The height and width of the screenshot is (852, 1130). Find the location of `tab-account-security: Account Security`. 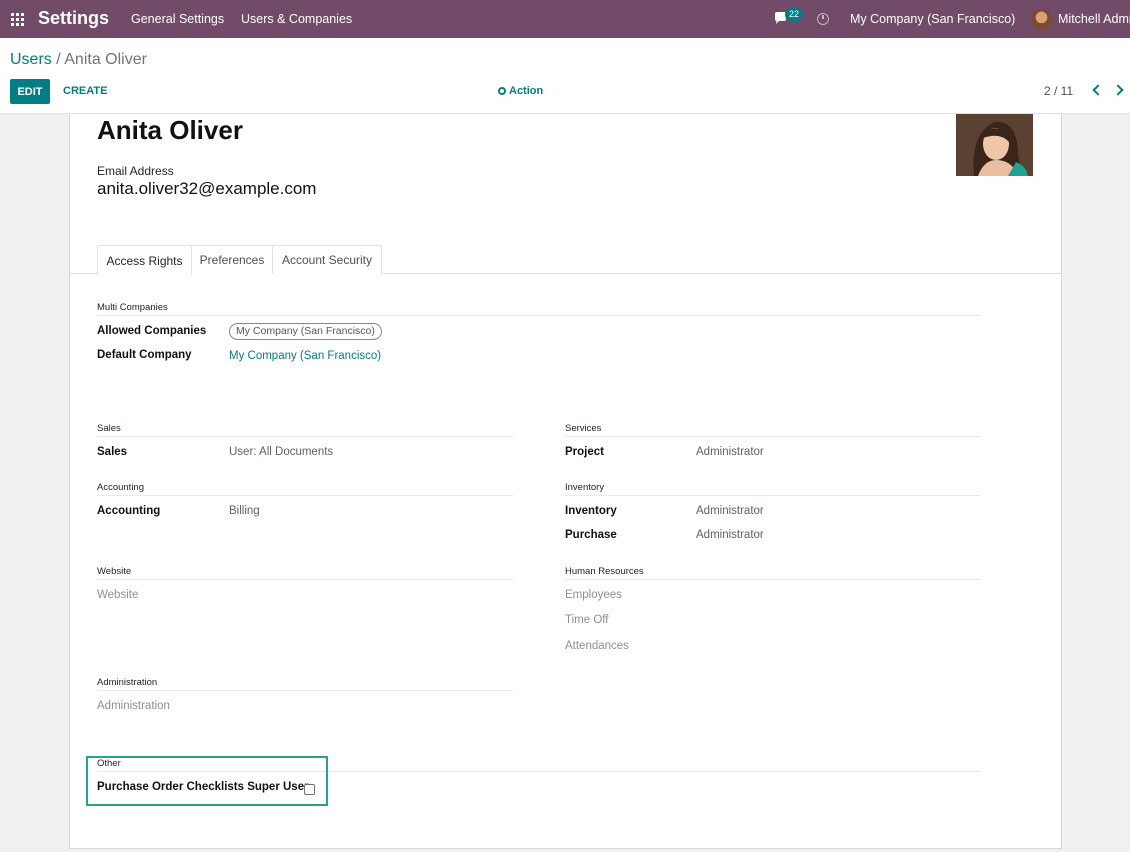

tab-account-security: Account Security is located at coordinates (327, 259).